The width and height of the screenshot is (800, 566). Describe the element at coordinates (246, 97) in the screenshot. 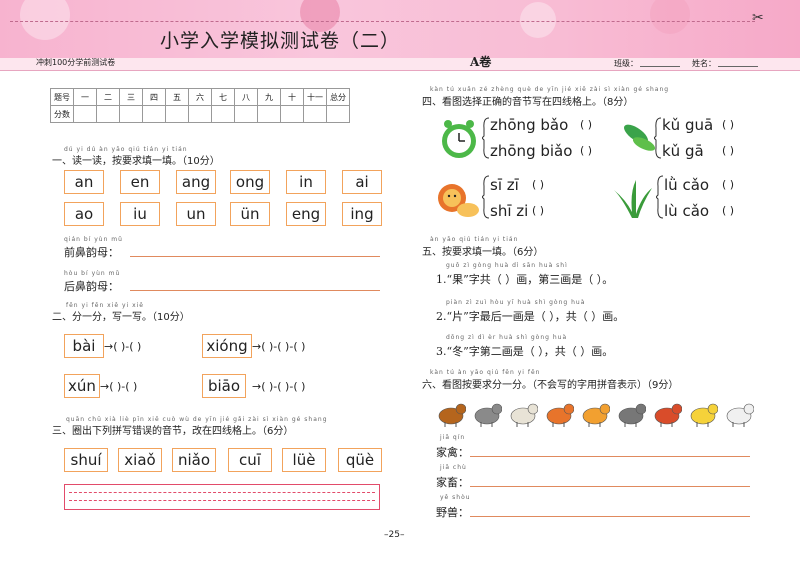

I see `score-table-header-cell: 八` at that location.